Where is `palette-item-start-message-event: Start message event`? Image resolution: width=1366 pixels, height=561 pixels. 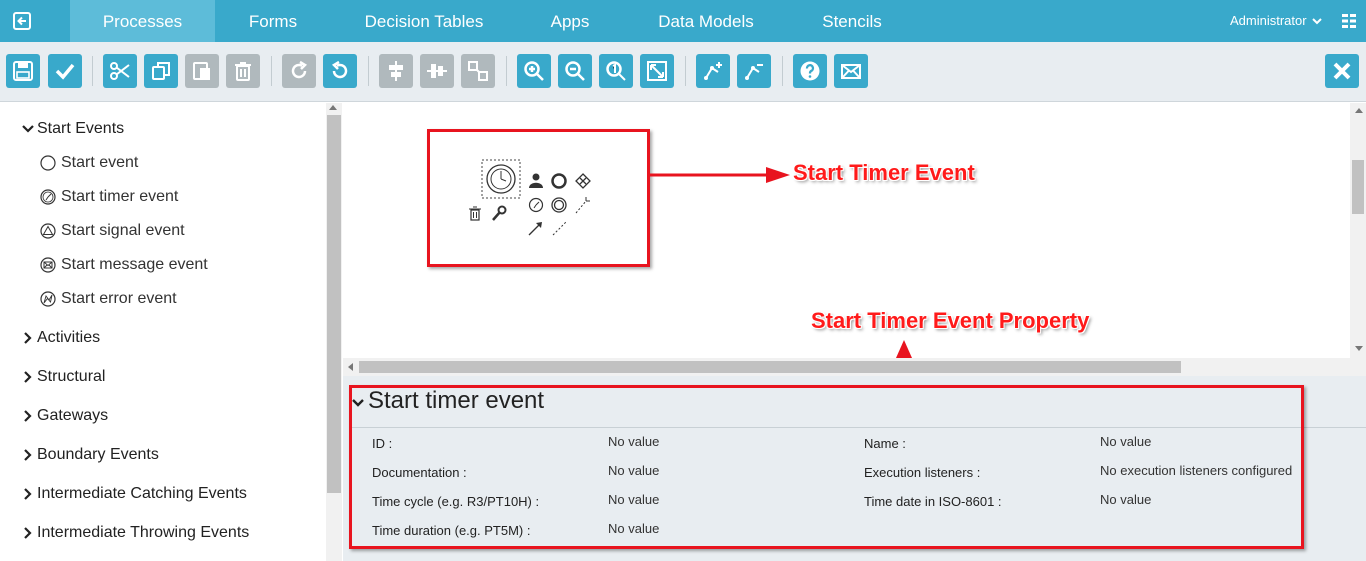
palette-item-start-message-event: Start message event is located at coordinates (124, 265).